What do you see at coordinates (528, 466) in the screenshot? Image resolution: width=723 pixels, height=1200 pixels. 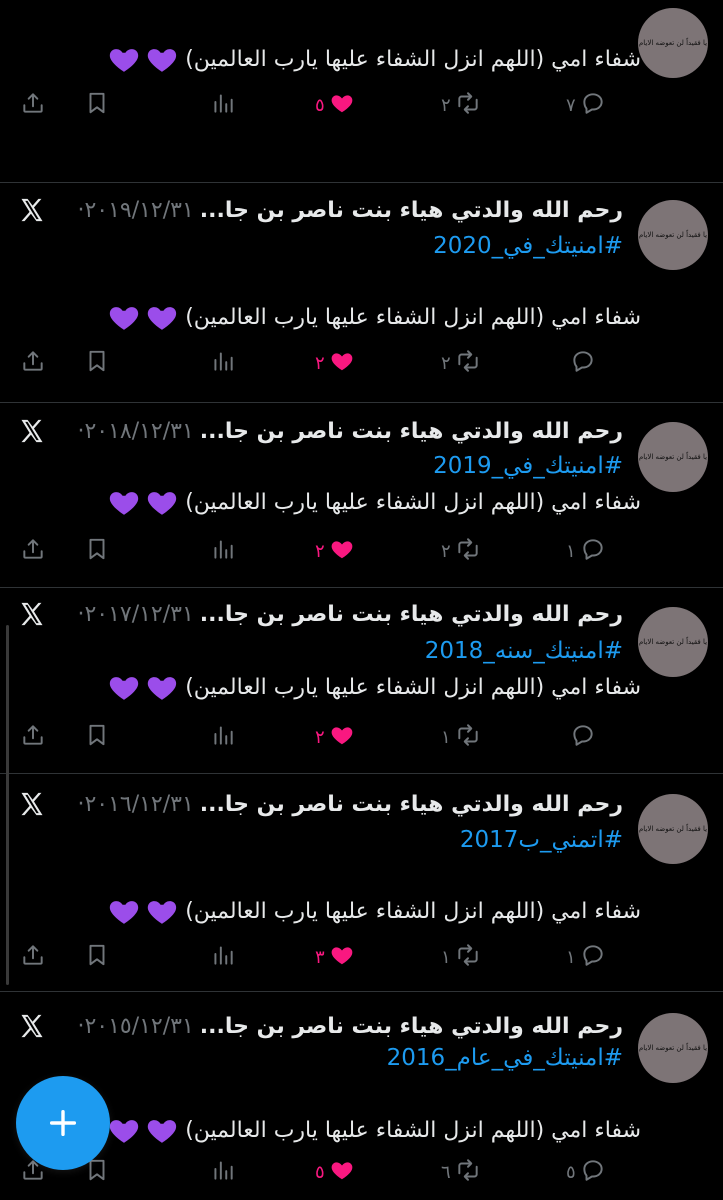 I see `hashtag-link: #امنيتك_في_2019` at bounding box center [528, 466].